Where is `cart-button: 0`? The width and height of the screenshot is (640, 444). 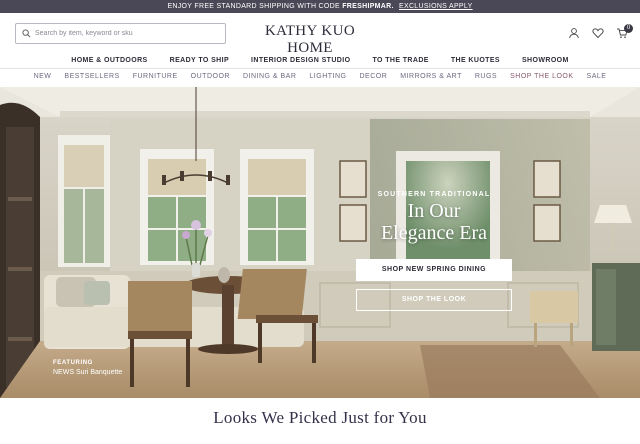
cart-button: 0 is located at coordinates (624, 31).